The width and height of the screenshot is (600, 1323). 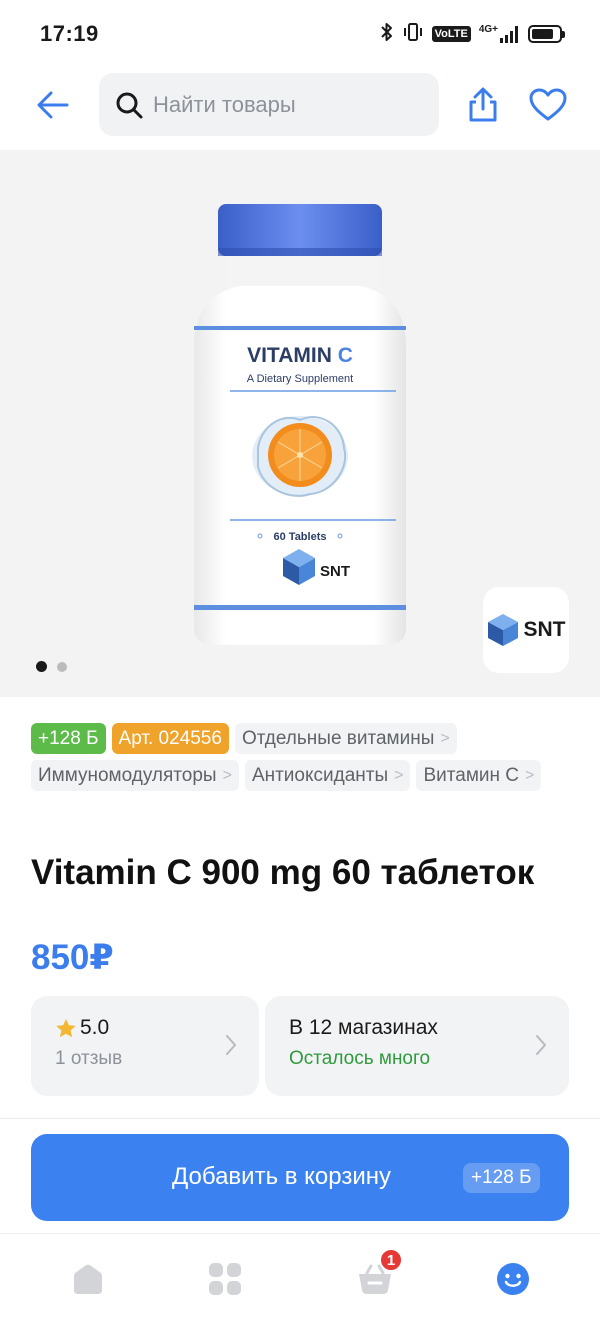 I want to click on stores-count: В 12 магазинах, so click(x=363, y=1027).